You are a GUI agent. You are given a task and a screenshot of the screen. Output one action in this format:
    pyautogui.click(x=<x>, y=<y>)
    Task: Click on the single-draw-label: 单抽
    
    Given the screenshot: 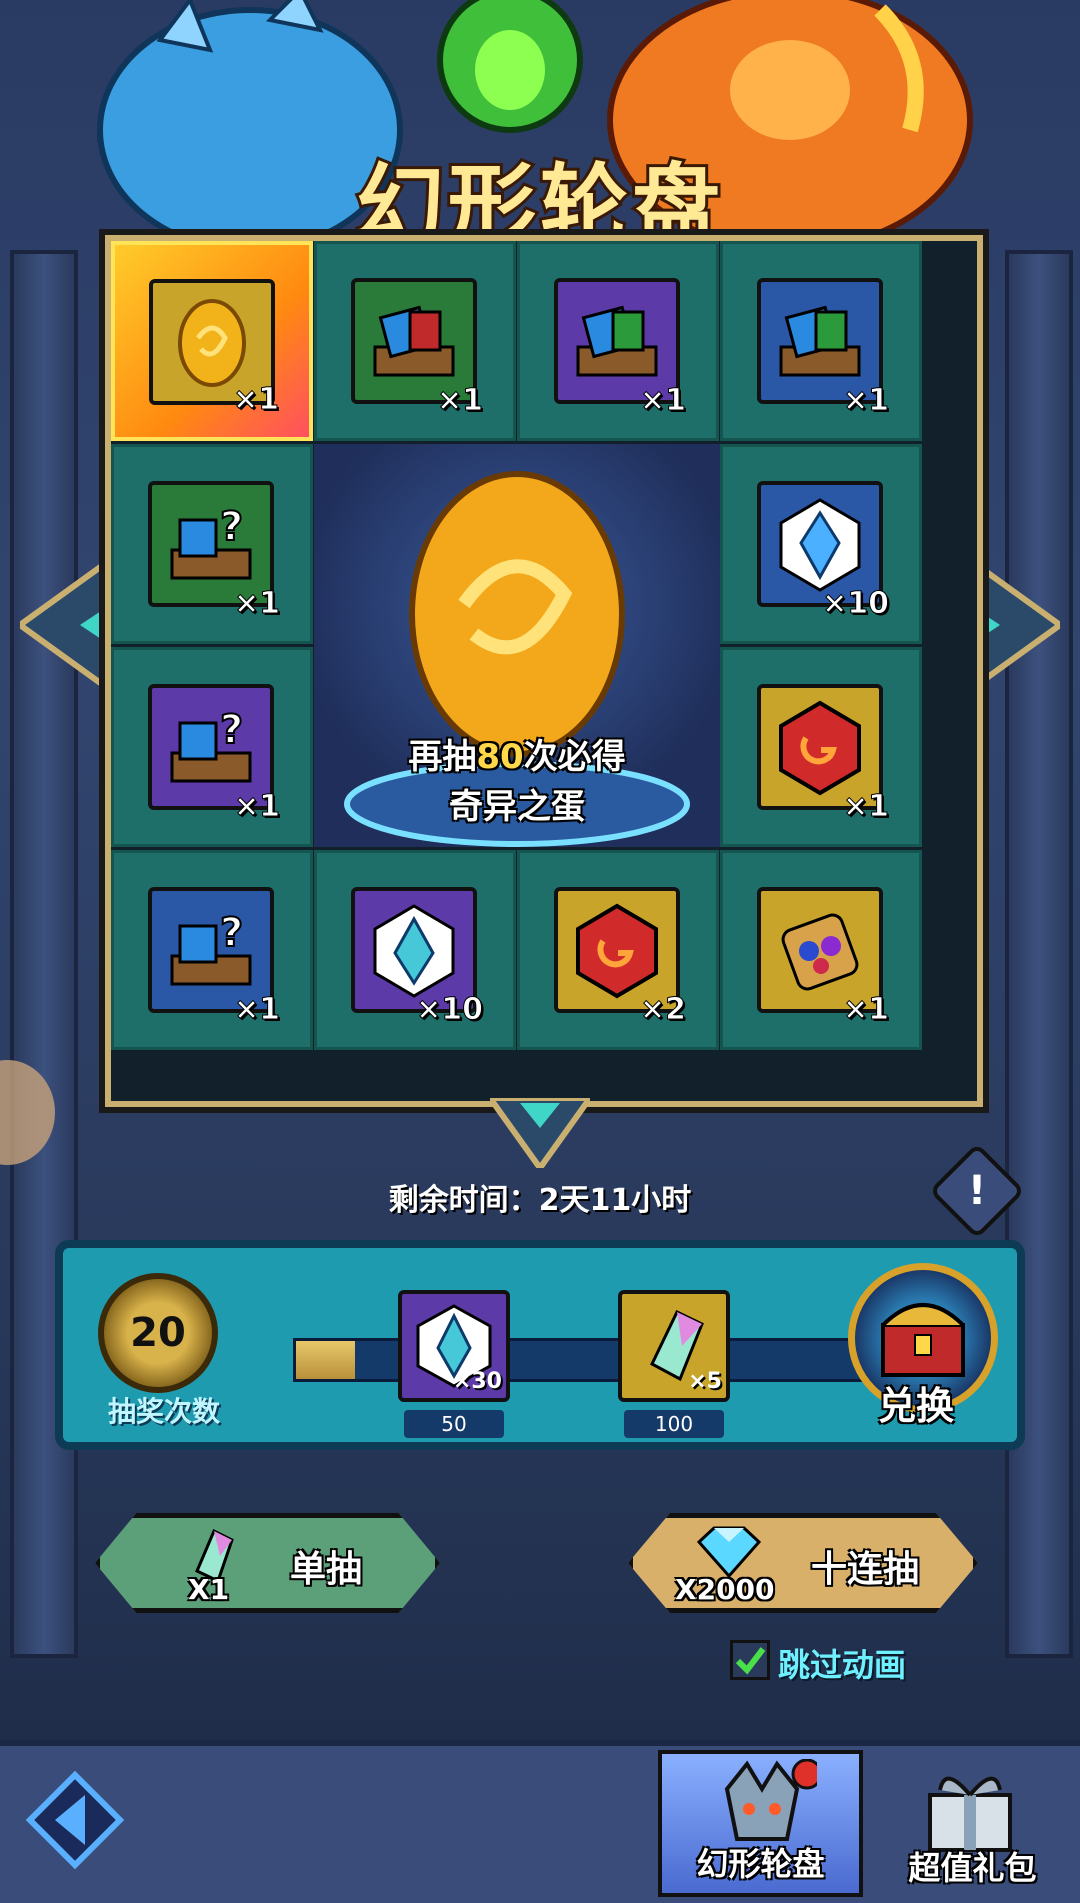 What is the action you would take?
    pyautogui.click(x=326, y=1569)
    